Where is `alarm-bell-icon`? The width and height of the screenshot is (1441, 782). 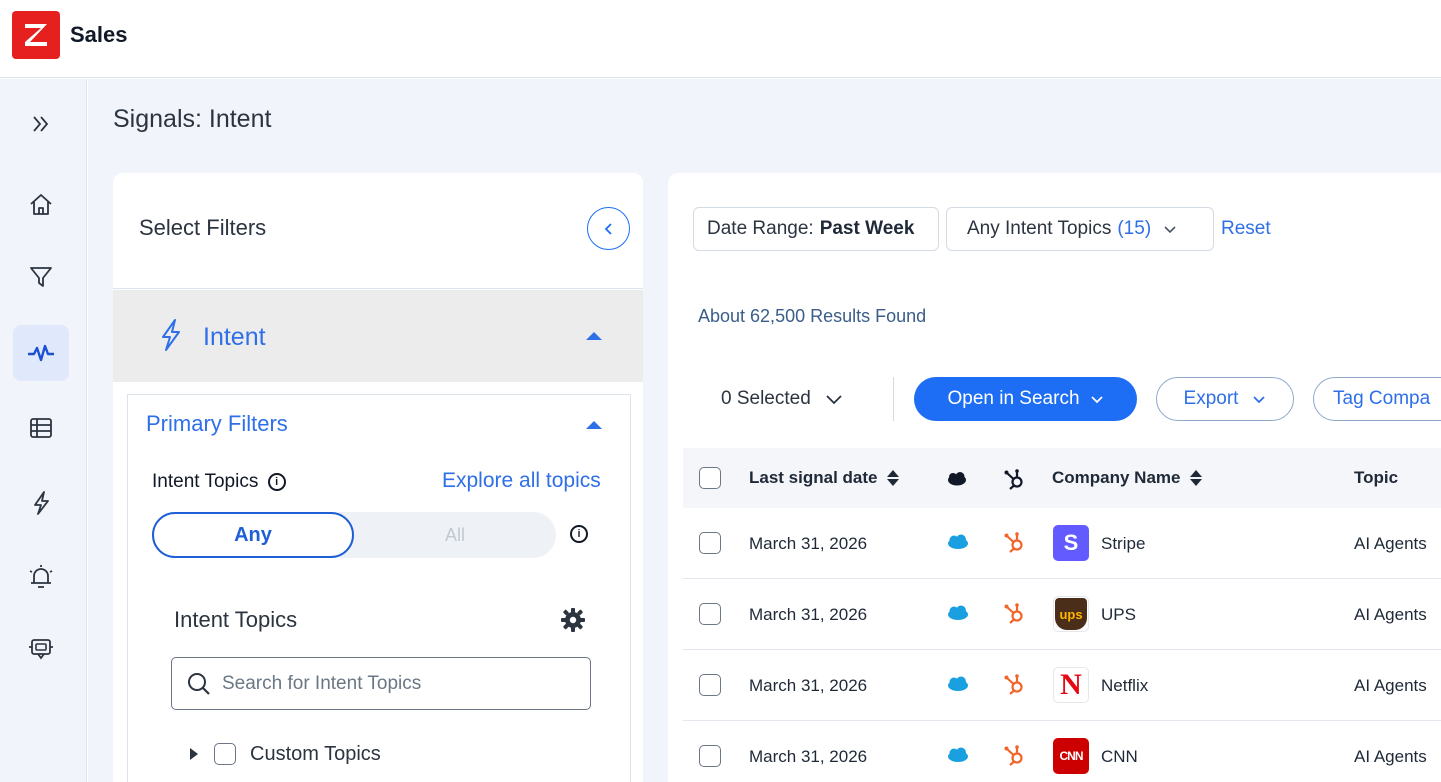
alarm-bell-icon is located at coordinates (41, 576).